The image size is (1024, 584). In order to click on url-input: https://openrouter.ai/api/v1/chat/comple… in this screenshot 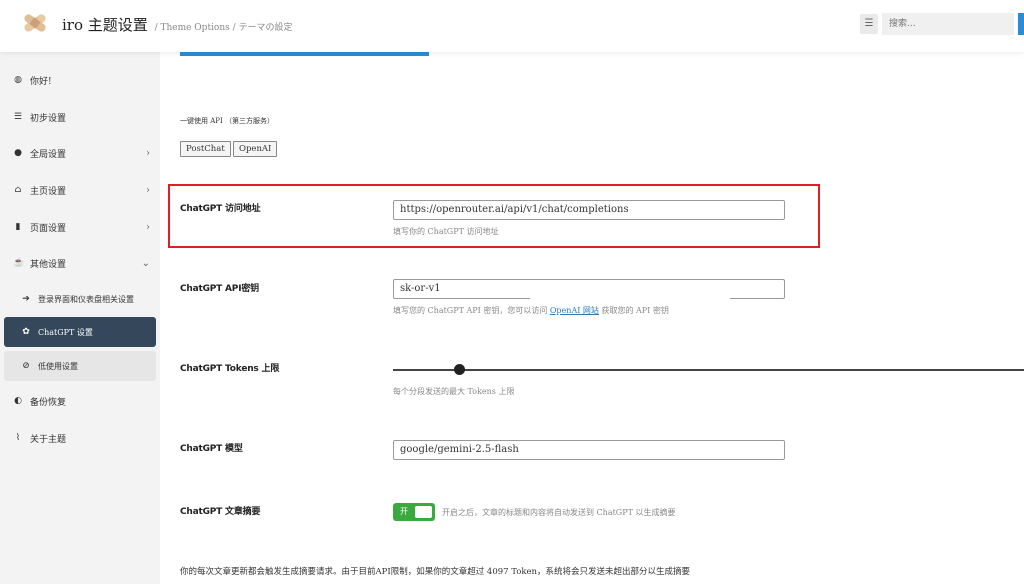, I will do `click(589, 210)`.